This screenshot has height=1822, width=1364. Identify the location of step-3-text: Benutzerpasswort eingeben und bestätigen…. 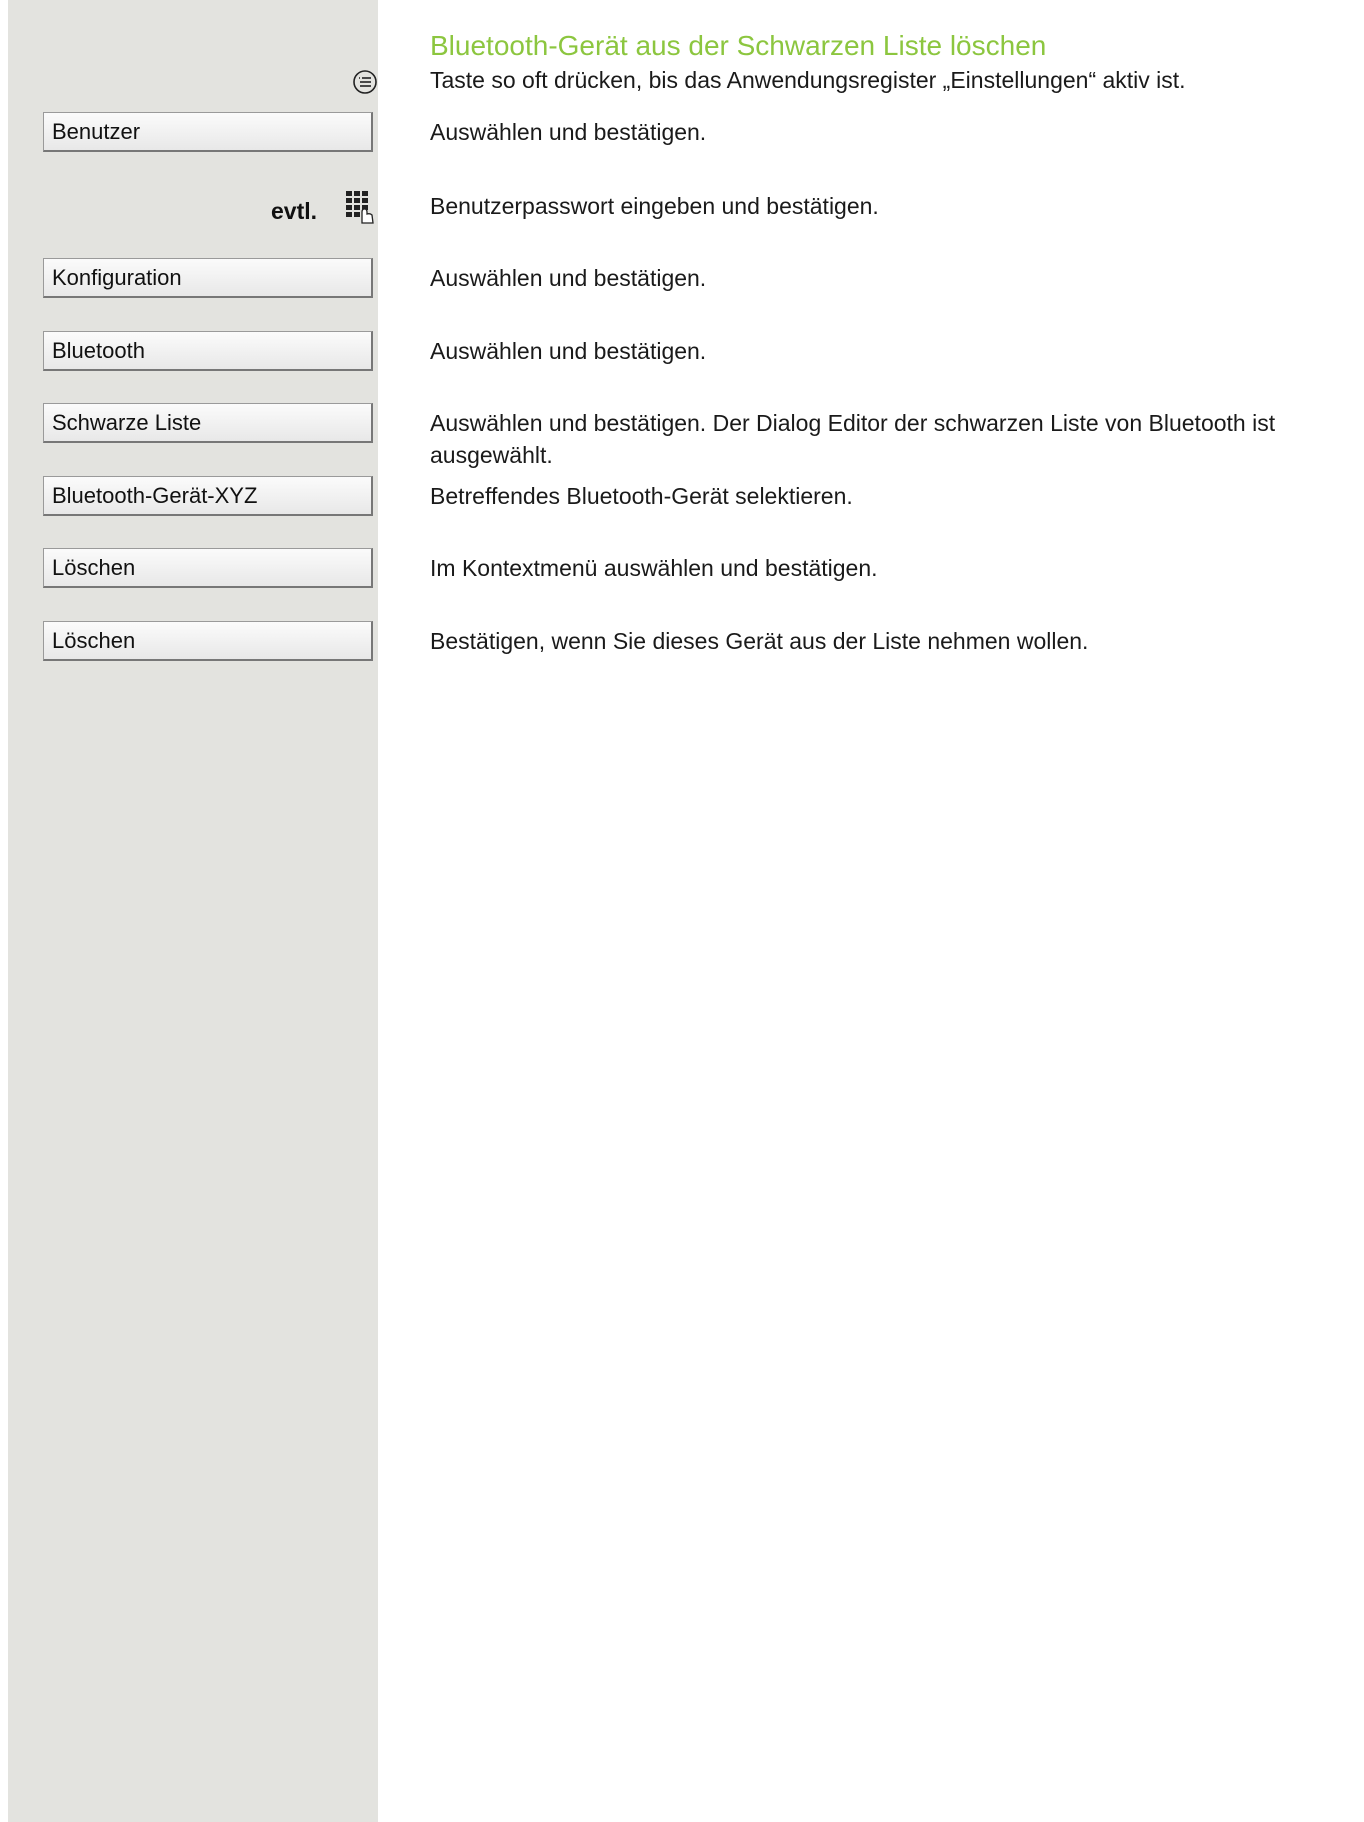
(654, 206).